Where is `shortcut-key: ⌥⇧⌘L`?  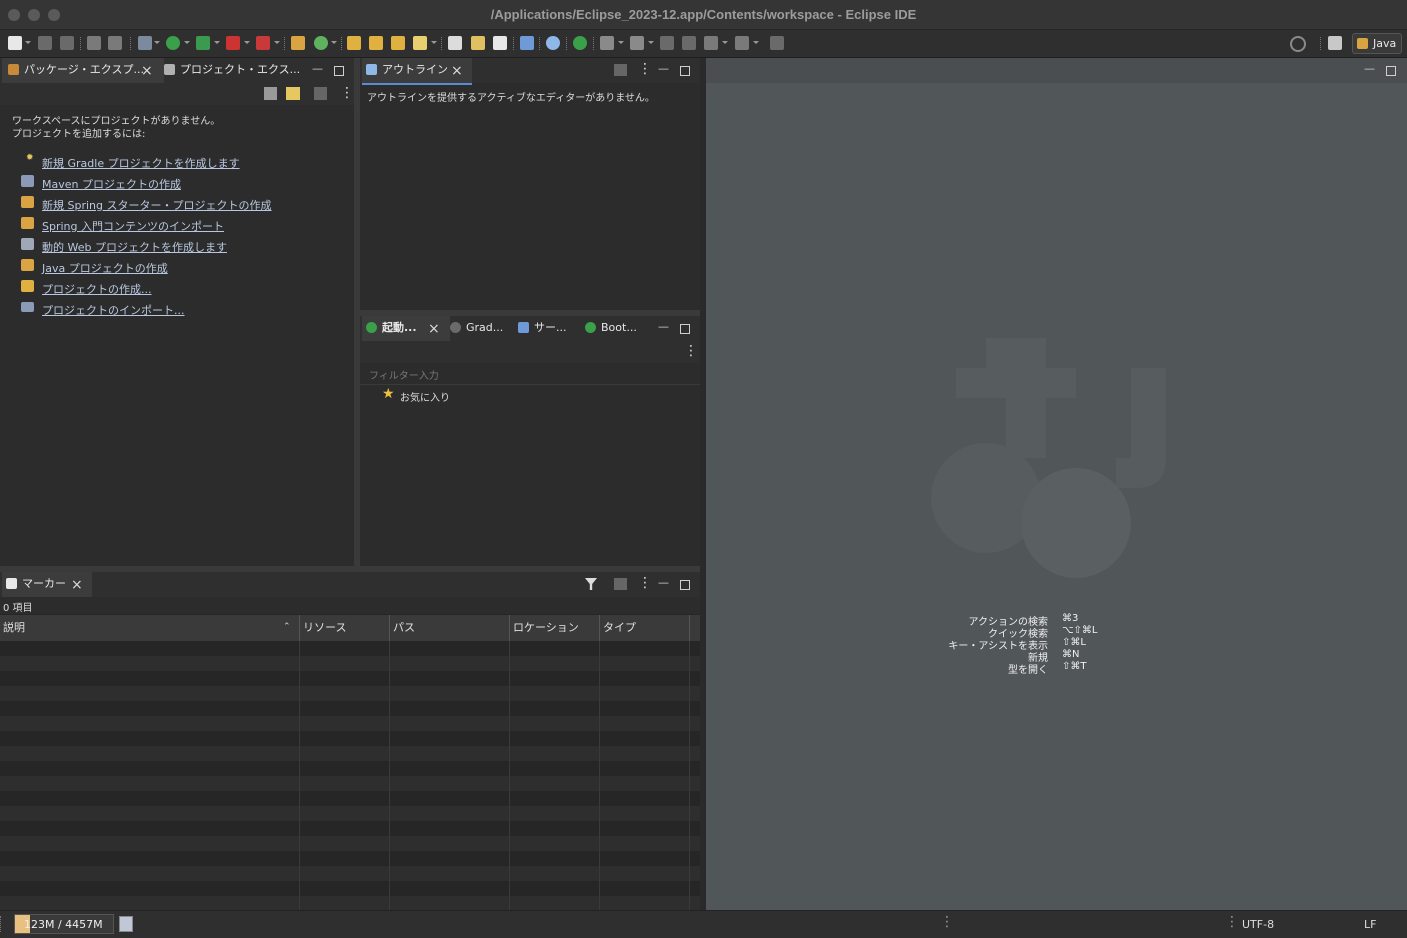
shortcut-key: ⌥⇧⌘L is located at coordinates (1080, 630).